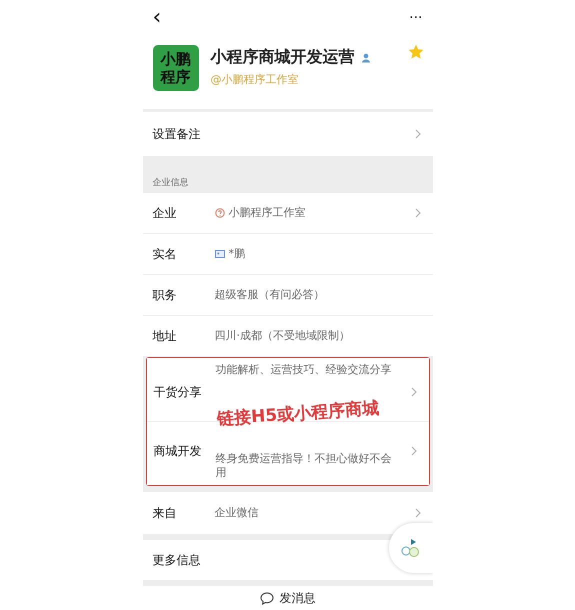 This screenshot has height=610, width=575. I want to click on row-label: 职务, so click(165, 295).